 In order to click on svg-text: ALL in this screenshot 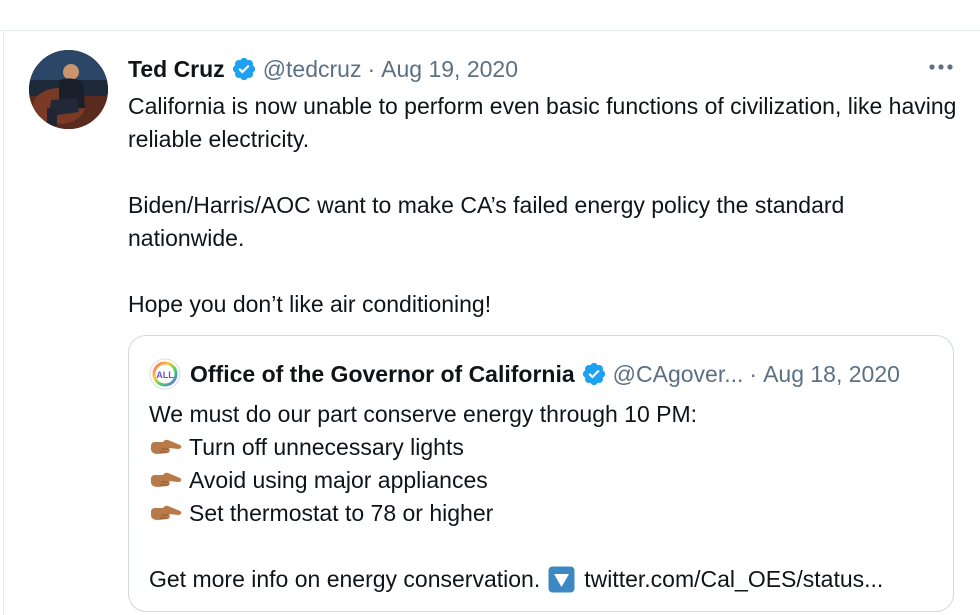, I will do `click(165, 375)`.